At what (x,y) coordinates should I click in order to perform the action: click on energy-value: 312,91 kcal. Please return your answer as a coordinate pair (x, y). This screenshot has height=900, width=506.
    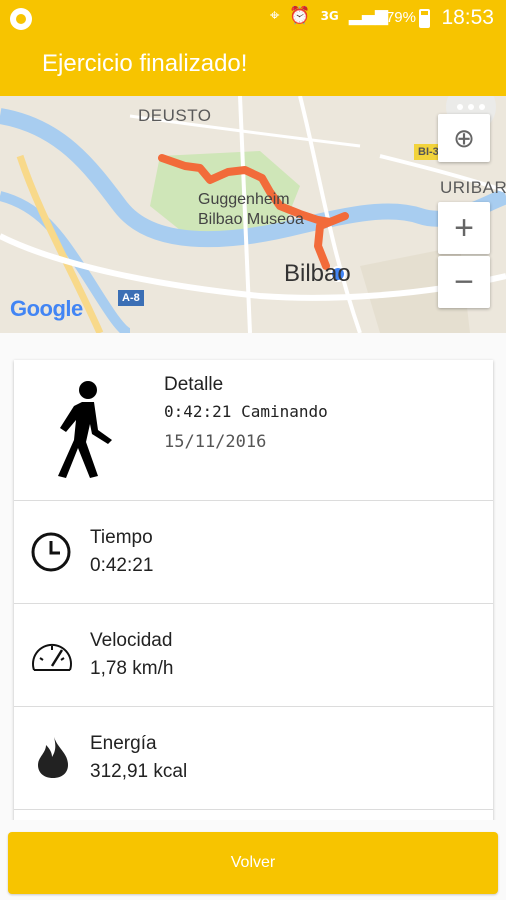
    Looking at the image, I should click on (139, 771).